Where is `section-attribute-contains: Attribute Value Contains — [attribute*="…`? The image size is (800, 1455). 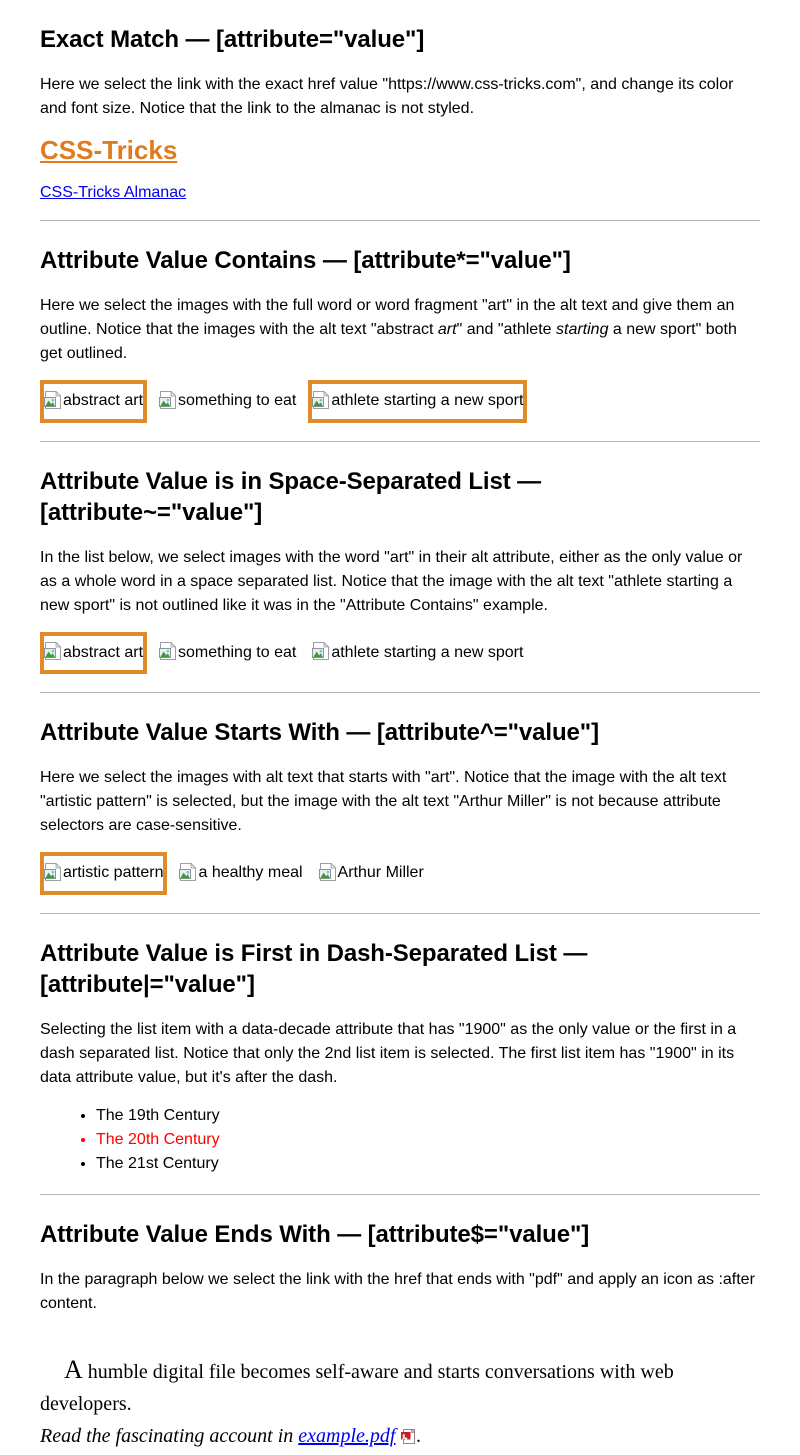
section-attribute-contains: Attribute Value Contains — [attribute*="… is located at coordinates (400, 331).